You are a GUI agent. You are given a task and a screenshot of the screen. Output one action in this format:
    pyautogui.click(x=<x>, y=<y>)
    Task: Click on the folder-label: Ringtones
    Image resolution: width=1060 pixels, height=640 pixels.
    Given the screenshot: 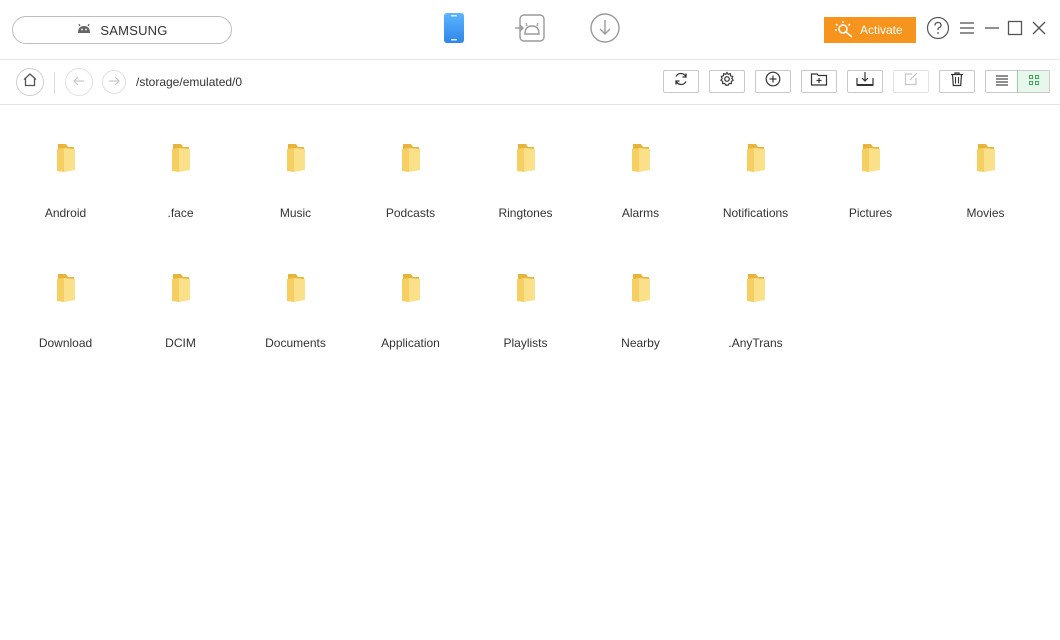 What is the action you would take?
    pyautogui.click(x=525, y=213)
    